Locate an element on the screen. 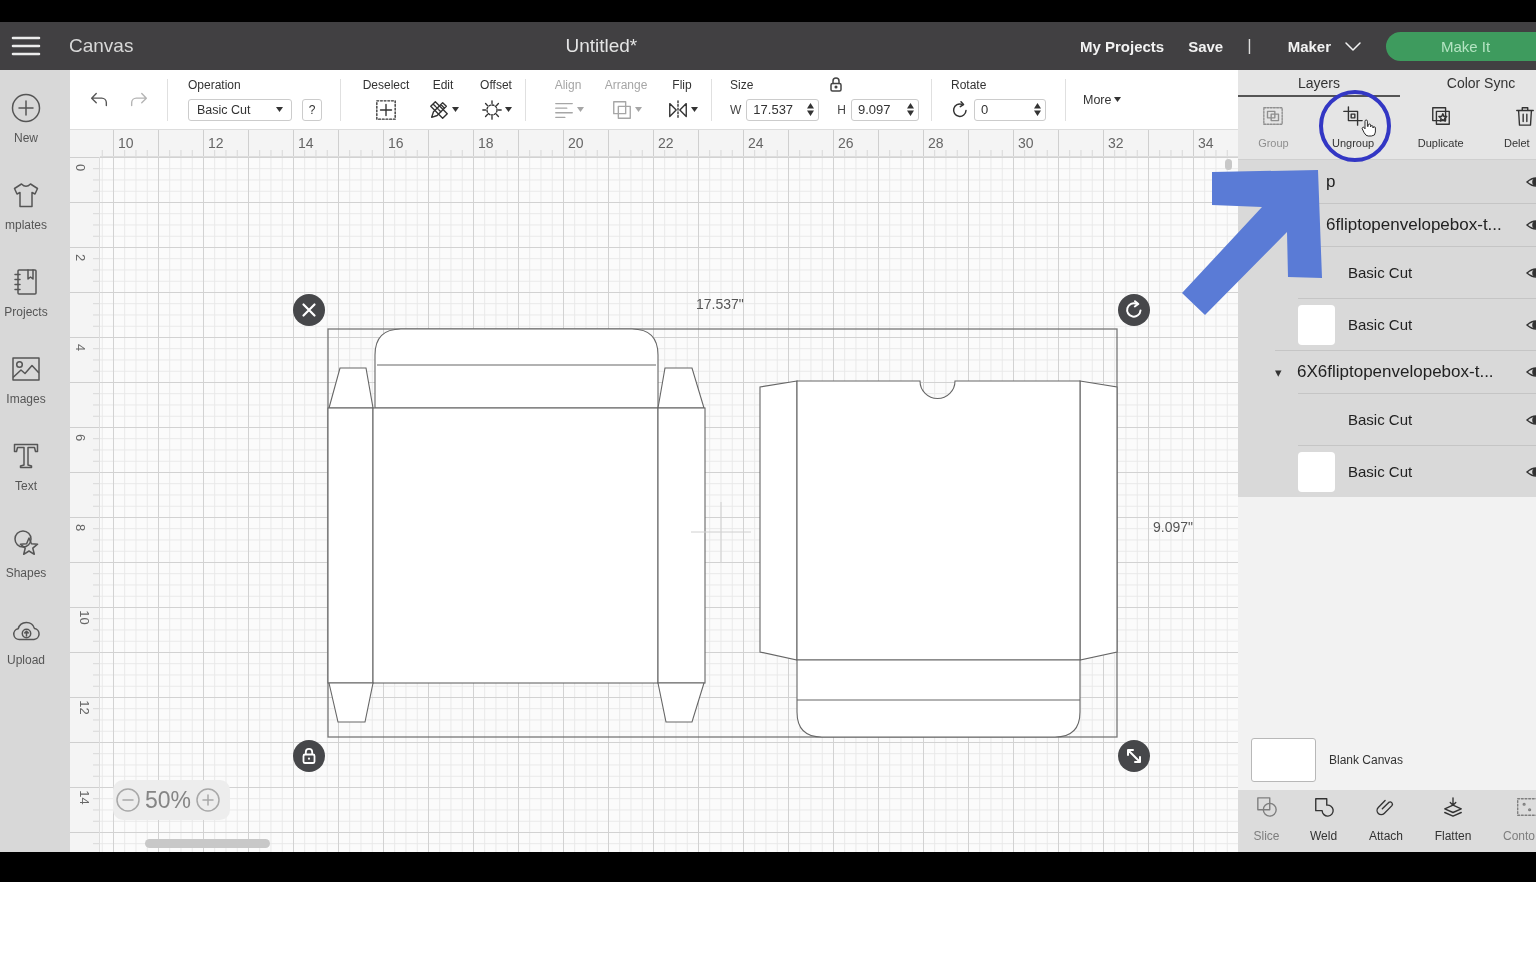 The image size is (1536, 976). overlap-shapes-icon is located at coordinates (1266, 807).